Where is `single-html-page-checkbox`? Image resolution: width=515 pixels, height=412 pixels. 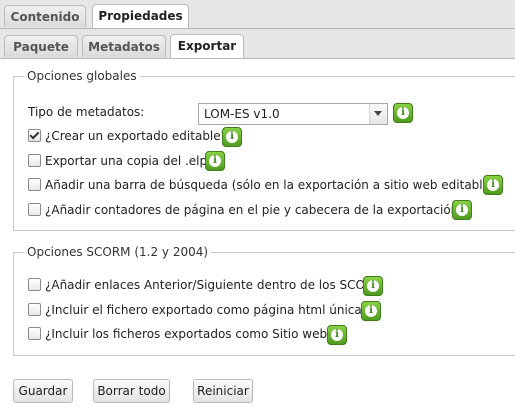 single-html-page-checkbox is located at coordinates (34, 309).